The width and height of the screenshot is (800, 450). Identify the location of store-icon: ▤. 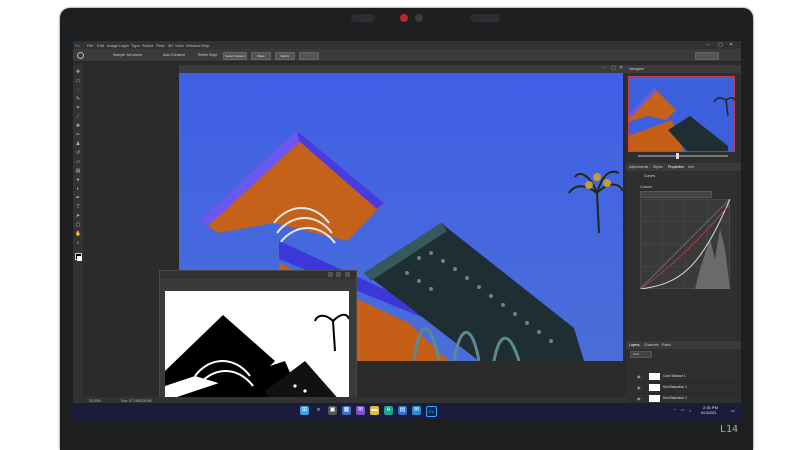
(402, 410).